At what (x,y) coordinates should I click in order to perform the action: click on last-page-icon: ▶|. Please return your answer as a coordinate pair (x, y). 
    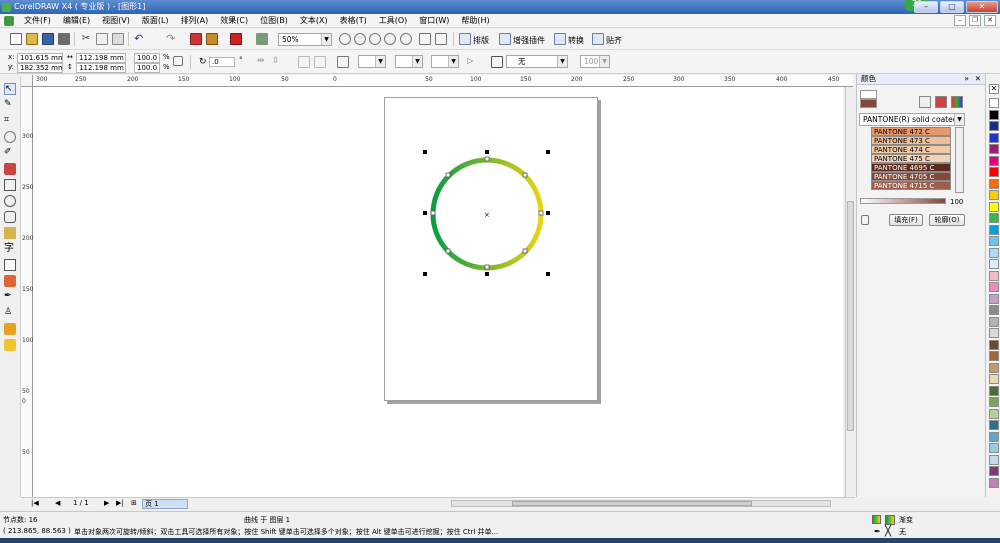
    Looking at the image, I should click on (120, 503).